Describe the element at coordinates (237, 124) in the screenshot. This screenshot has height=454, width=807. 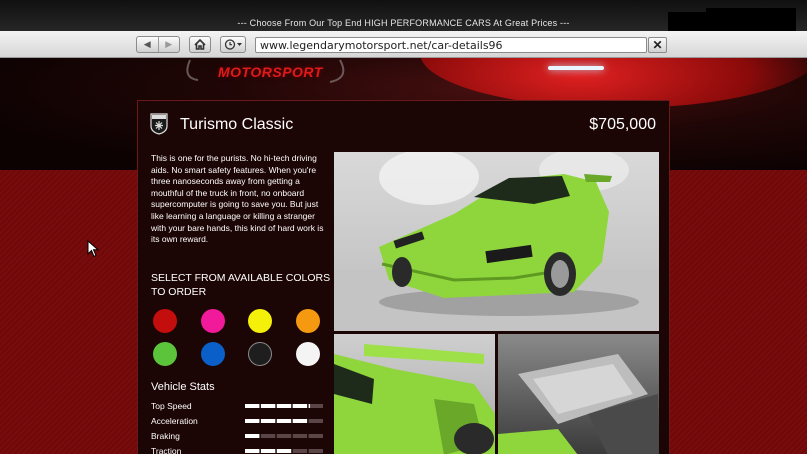
I see `car-name: Turismo Classic` at that location.